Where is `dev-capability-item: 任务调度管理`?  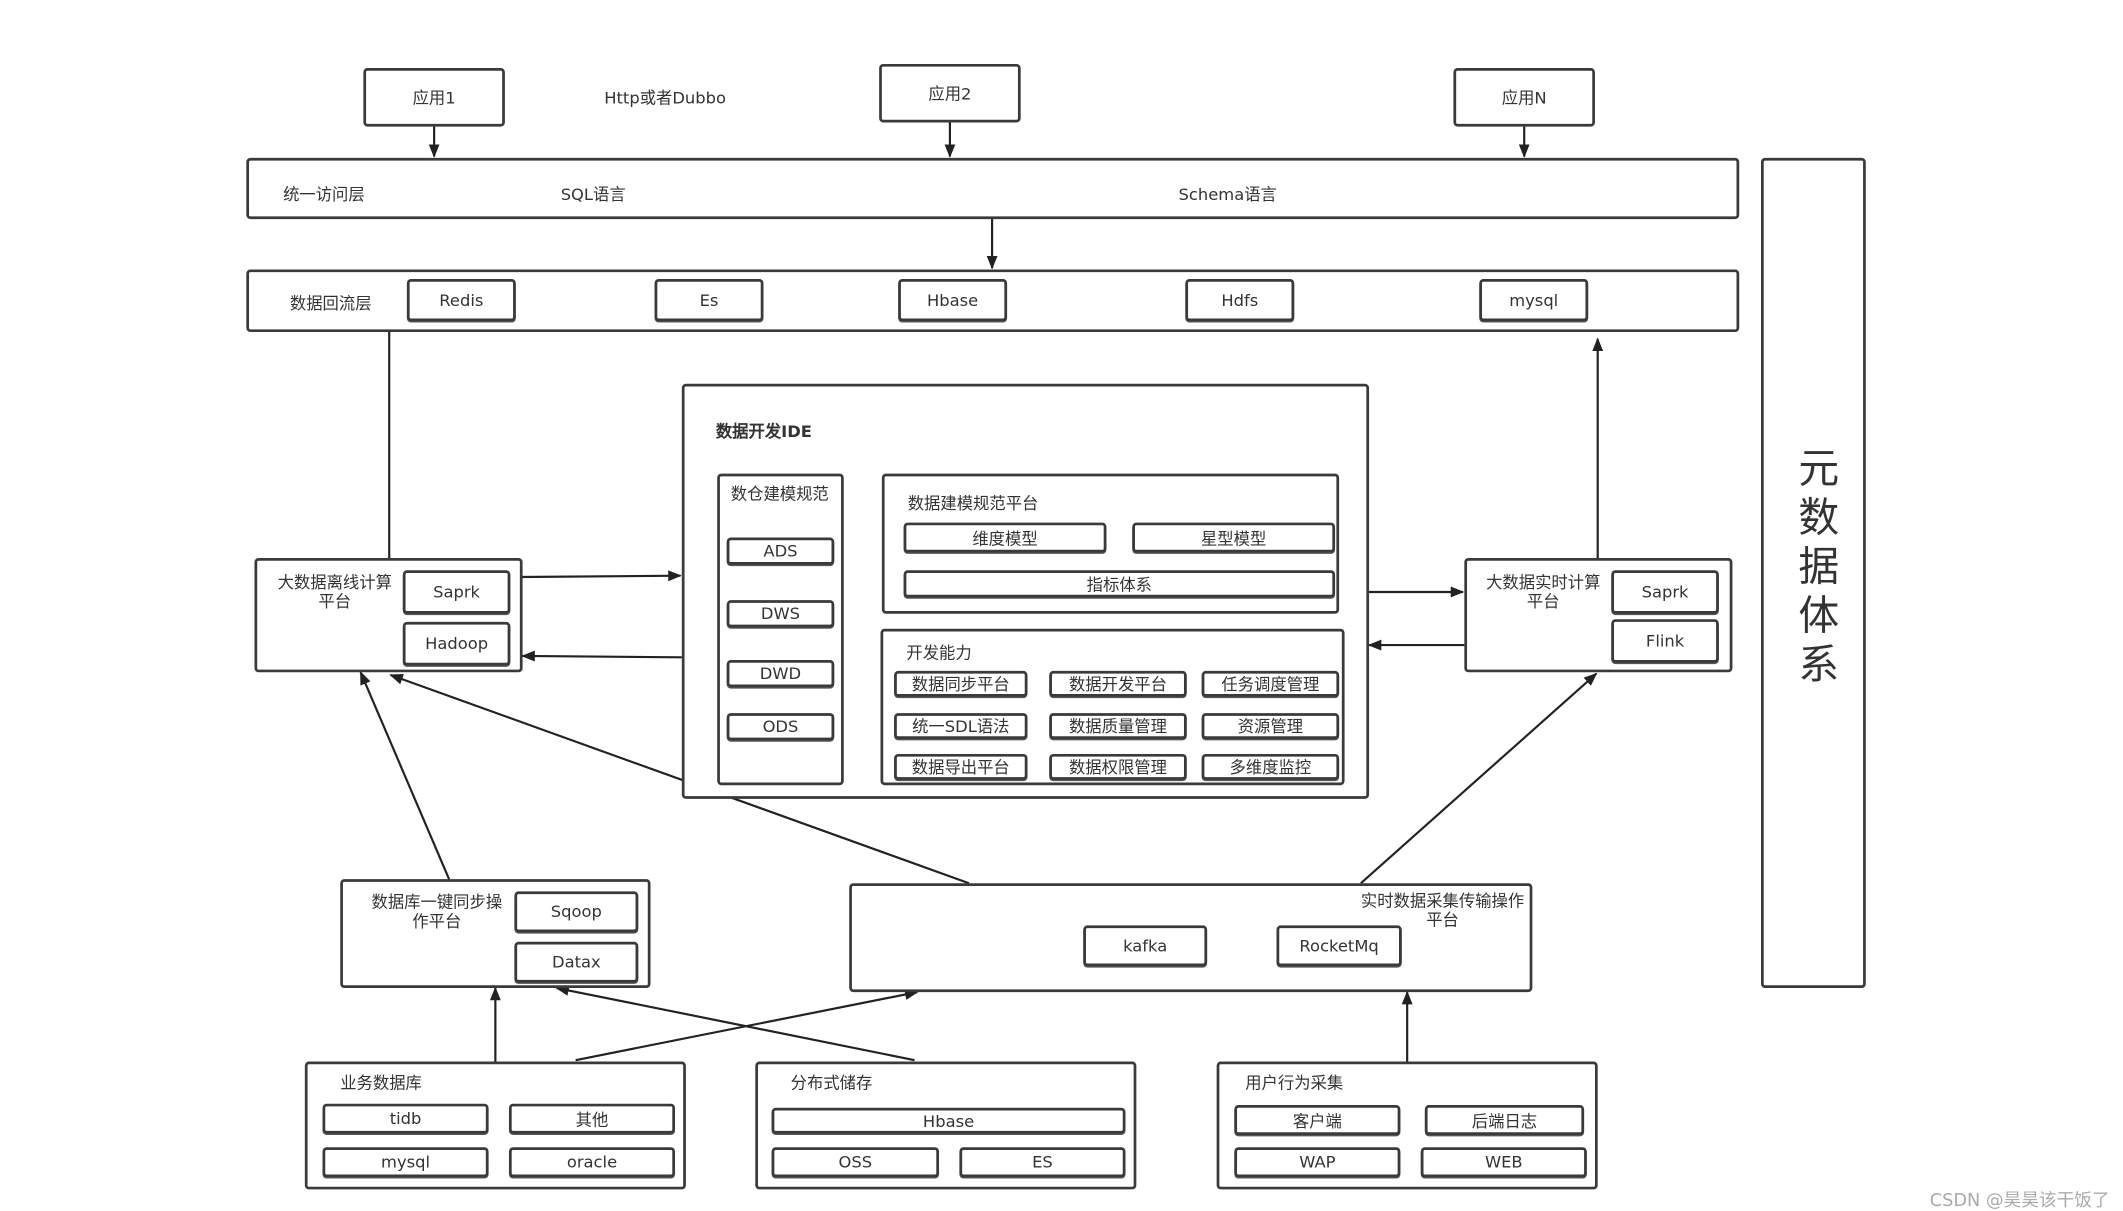 dev-capability-item: 任务调度管理 is located at coordinates (1270, 683).